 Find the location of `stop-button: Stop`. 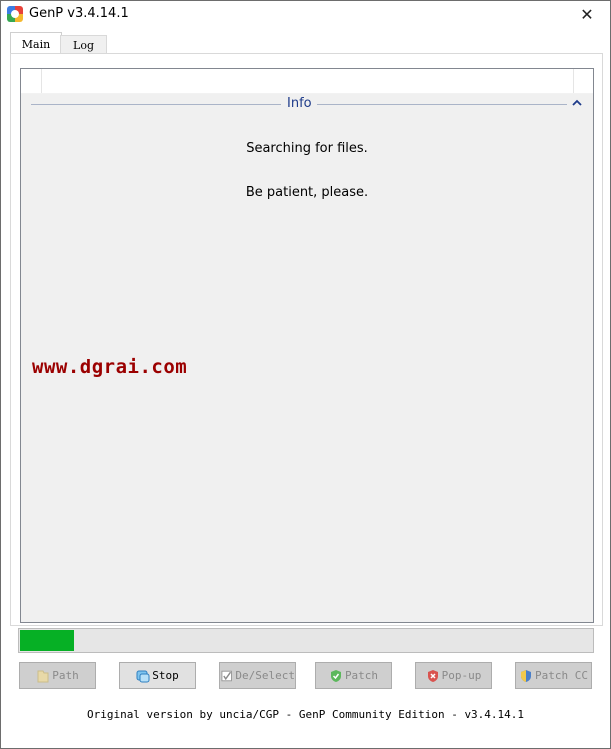

stop-button: Stop is located at coordinates (157, 675).